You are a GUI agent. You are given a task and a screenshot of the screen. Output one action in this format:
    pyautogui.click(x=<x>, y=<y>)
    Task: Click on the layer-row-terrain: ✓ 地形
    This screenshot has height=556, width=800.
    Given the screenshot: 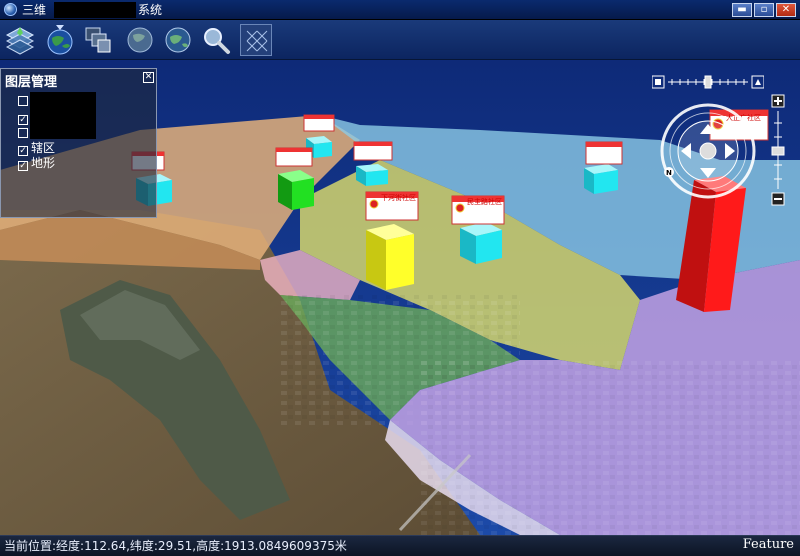 What is the action you would take?
    pyautogui.click(x=36, y=163)
    